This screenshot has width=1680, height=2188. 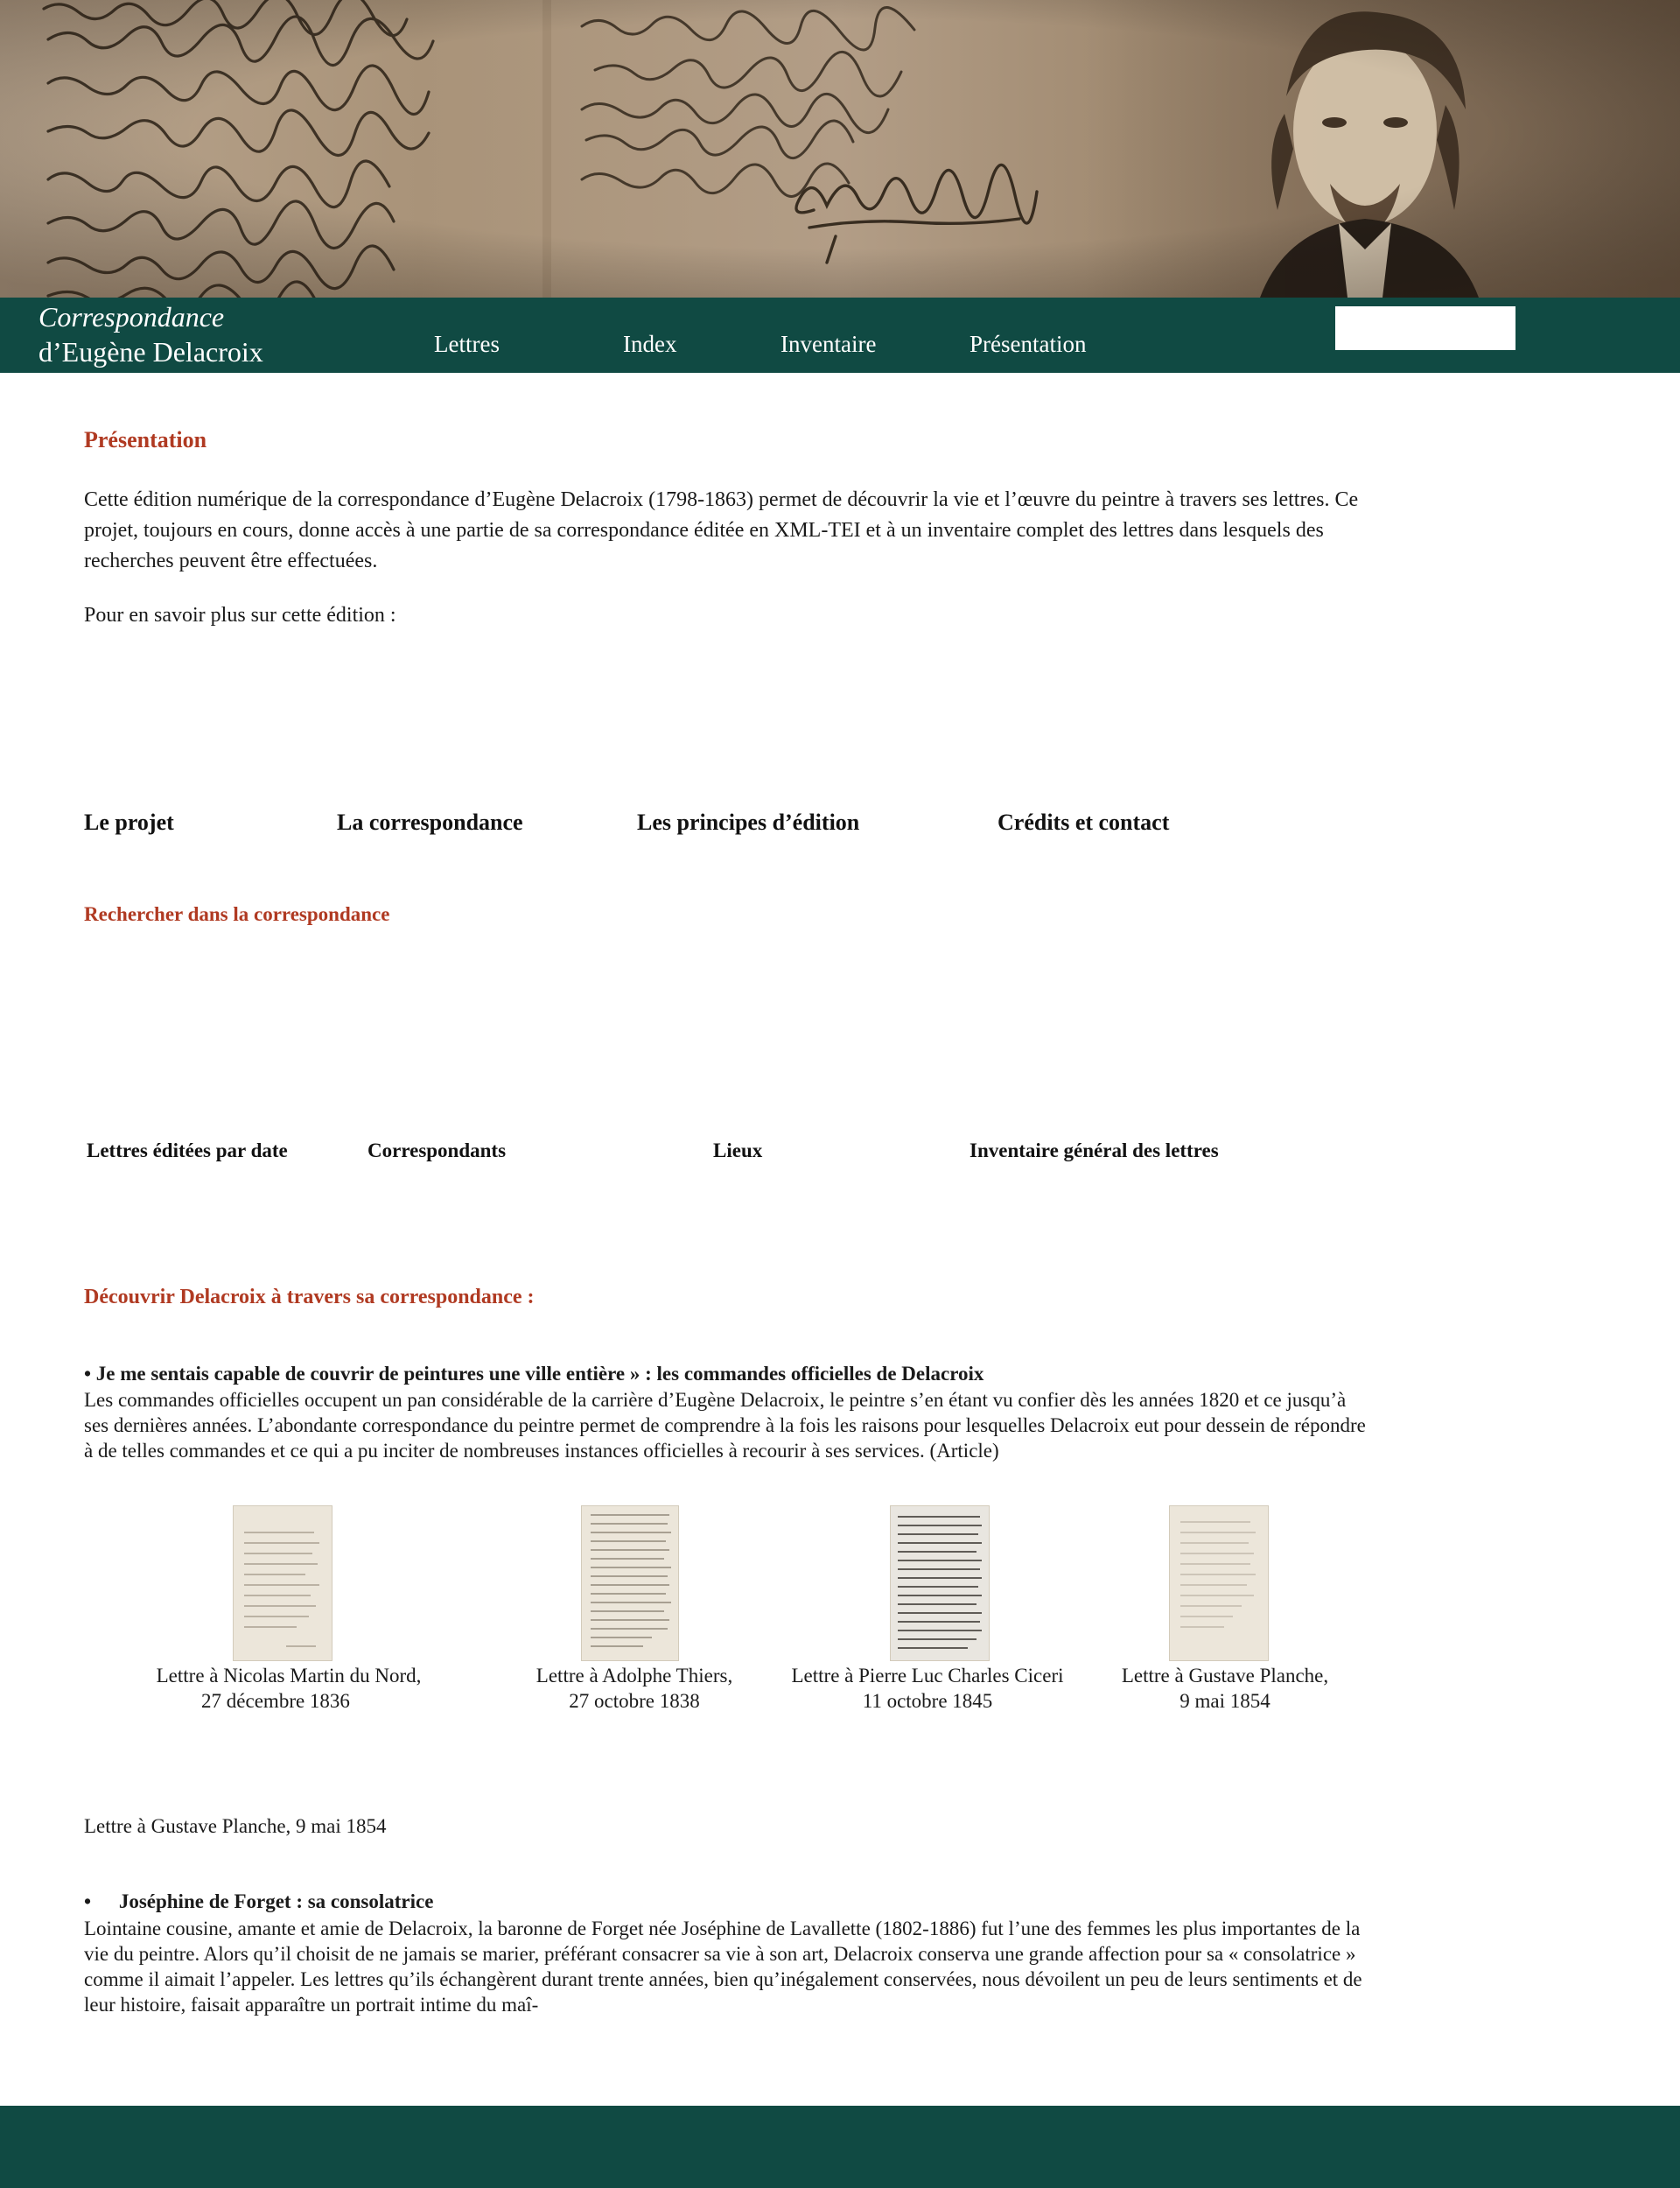 I want to click on page-footer, so click(x=840, y=2147).